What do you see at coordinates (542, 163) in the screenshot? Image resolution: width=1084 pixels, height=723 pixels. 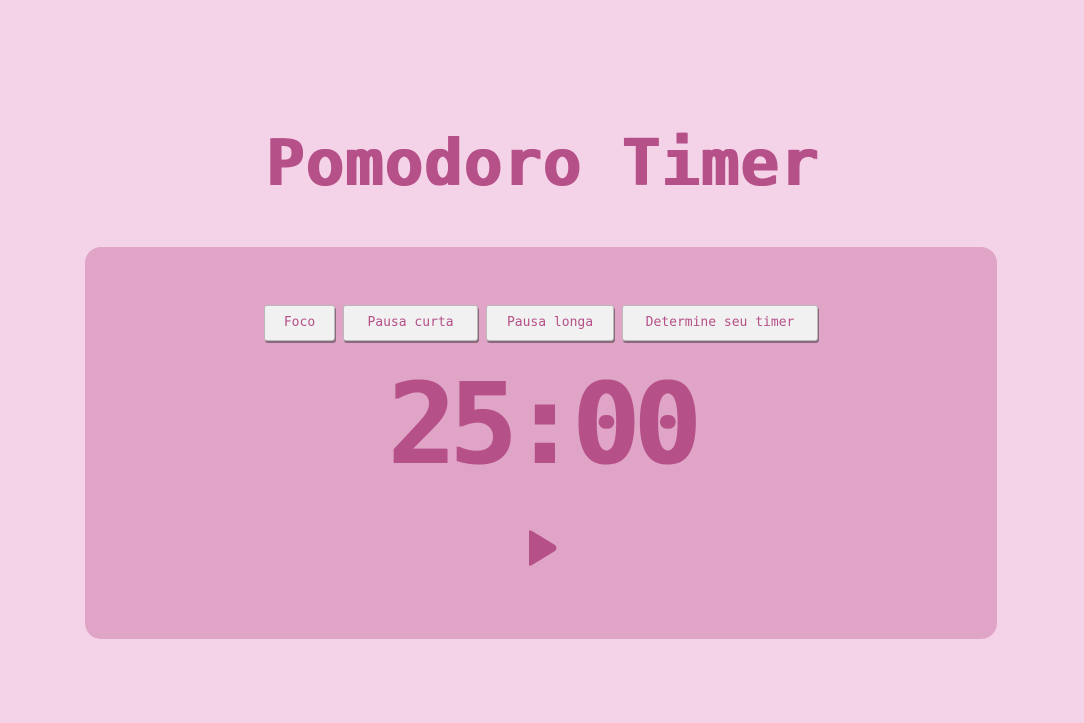 I see `page-title: Pomodoro Timer` at bounding box center [542, 163].